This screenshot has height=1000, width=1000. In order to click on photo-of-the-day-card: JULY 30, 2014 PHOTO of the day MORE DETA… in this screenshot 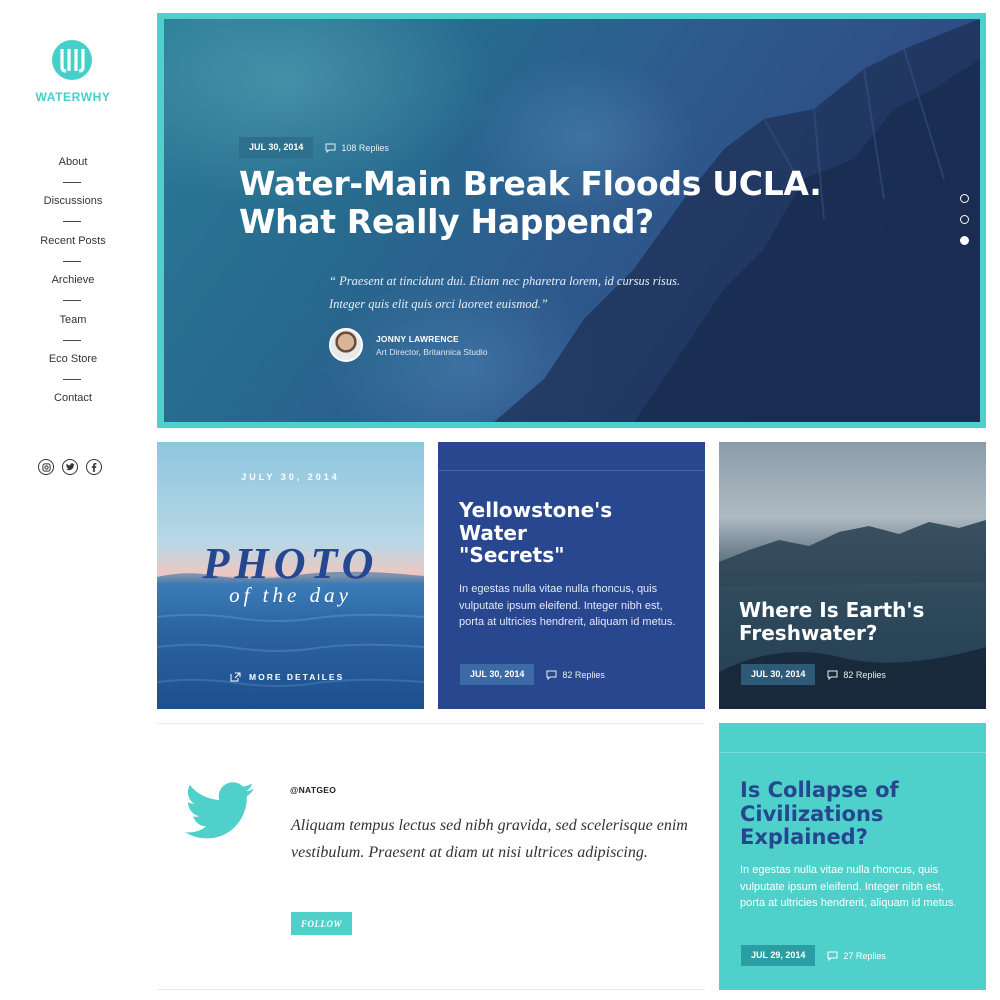, I will do `click(290, 575)`.